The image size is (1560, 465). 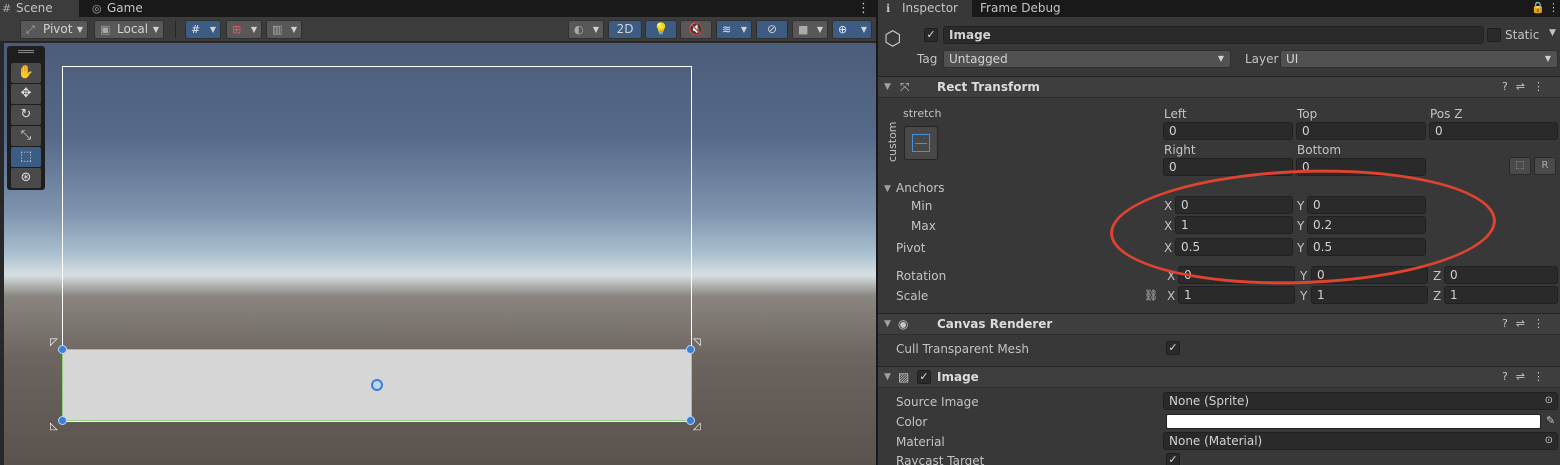 I want to click on posz-label: Pos Z, so click(x=1446, y=114).